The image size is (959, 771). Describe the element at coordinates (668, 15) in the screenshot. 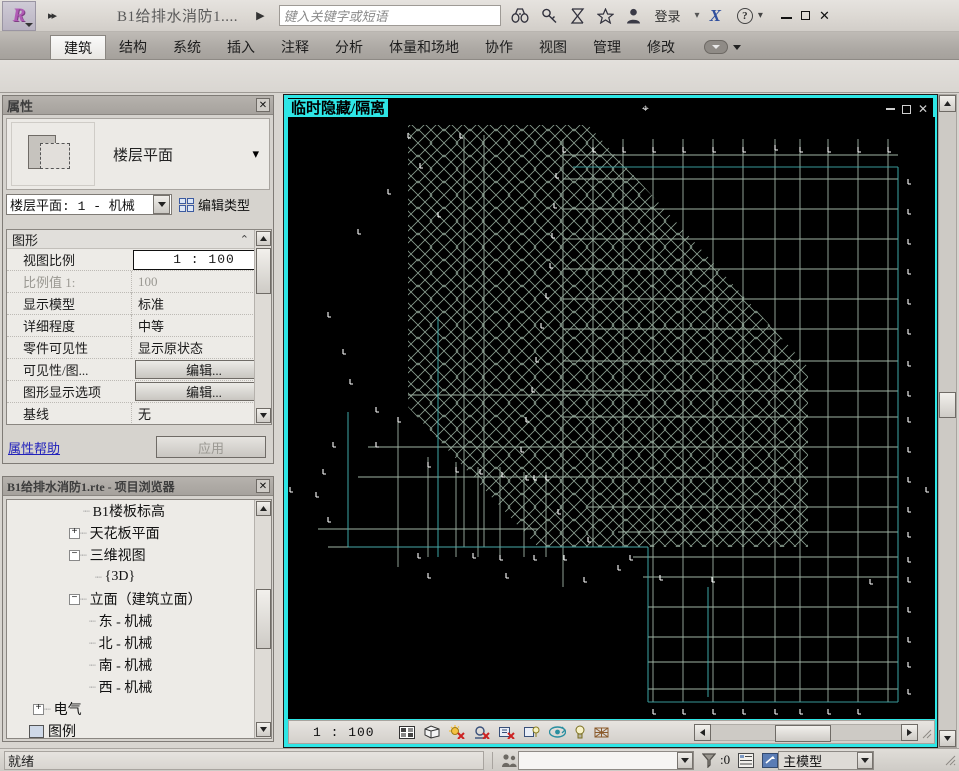

I see `sign-in-link: 登录` at that location.